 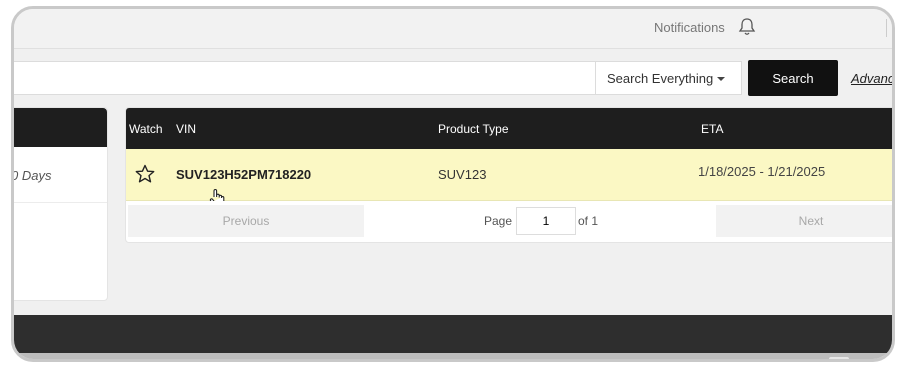 What do you see at coordinates (660, 78) in the screenshot?
I see `search-scope-value: Search Everything` at bounding box center [660, 78].